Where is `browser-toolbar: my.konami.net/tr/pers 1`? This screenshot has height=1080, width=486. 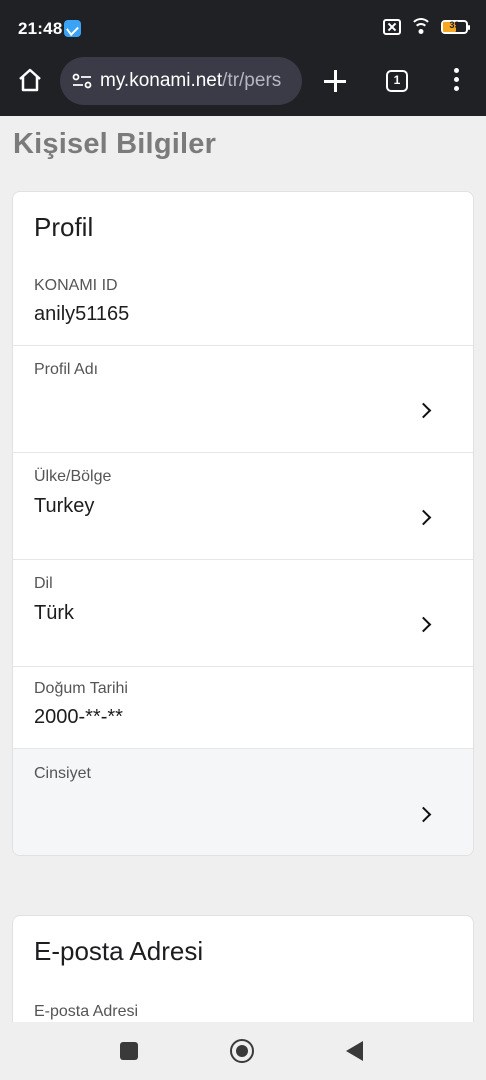 browser-toolbar: my.konami.net/tr/pers 1 is located at coordinates (243, 82).